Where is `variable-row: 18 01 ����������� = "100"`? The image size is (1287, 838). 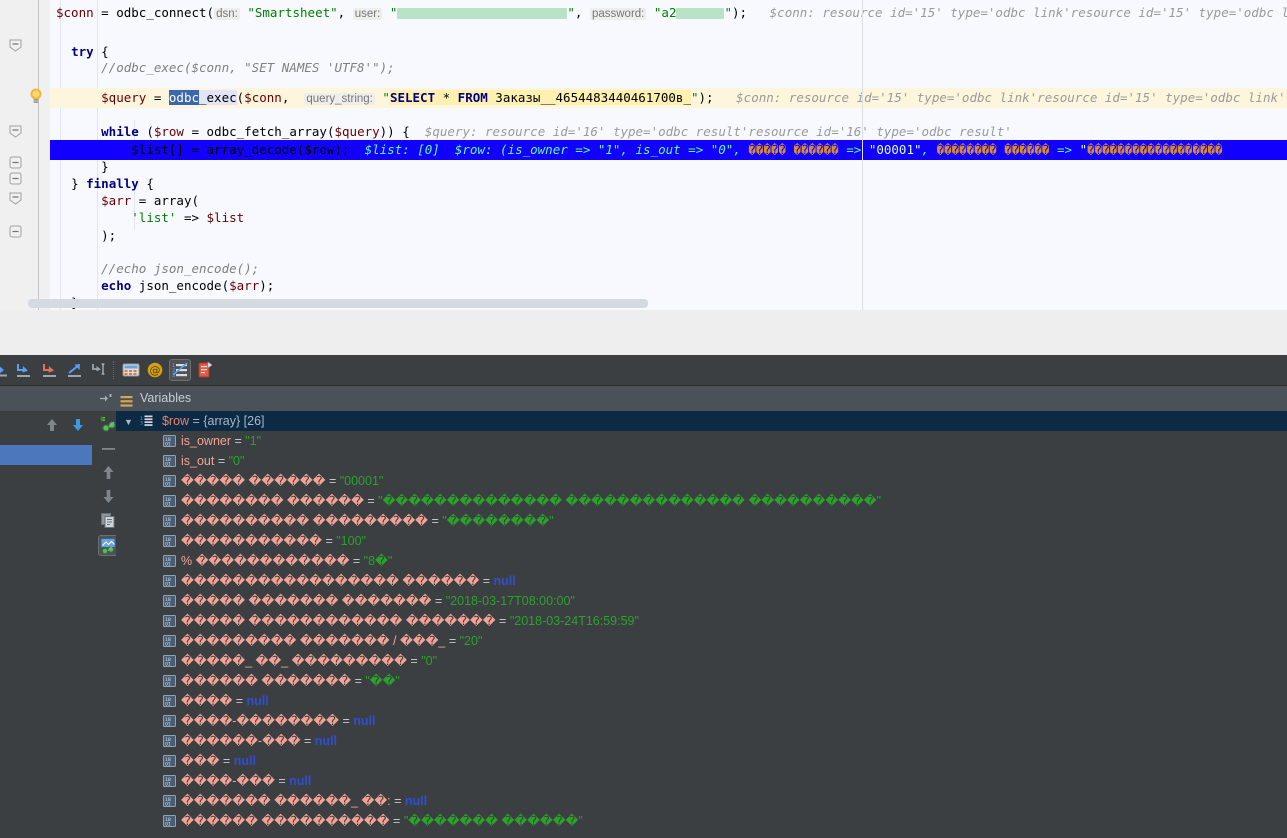 variable-row: 18 01 ����������� = "100" is located at coordinates (264, 541).